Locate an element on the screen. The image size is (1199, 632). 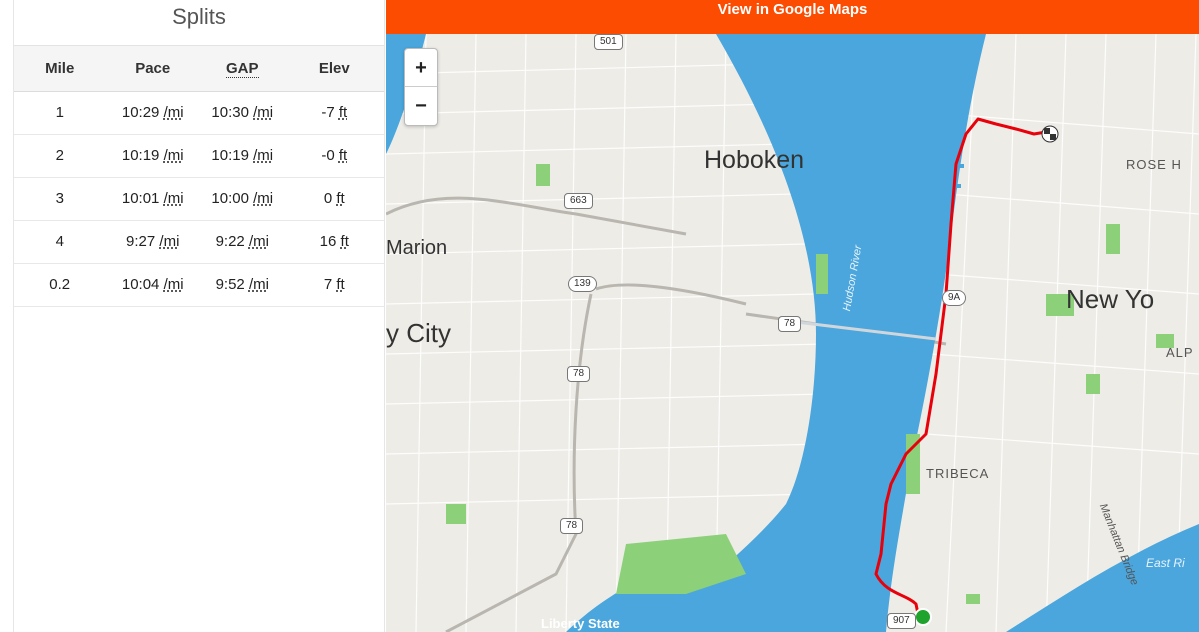
pace-value: 10:19 is located at coordinates (140, 155).